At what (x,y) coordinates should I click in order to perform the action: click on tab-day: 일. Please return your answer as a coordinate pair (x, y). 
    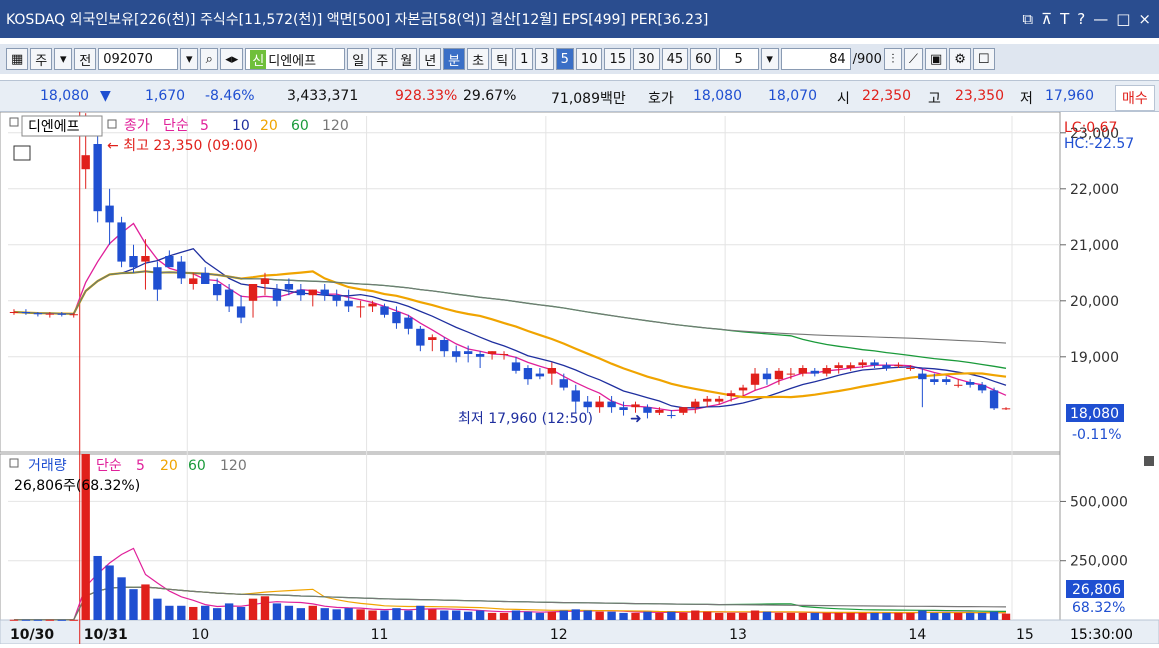
    Looking at the image, I should click on (358, 59).